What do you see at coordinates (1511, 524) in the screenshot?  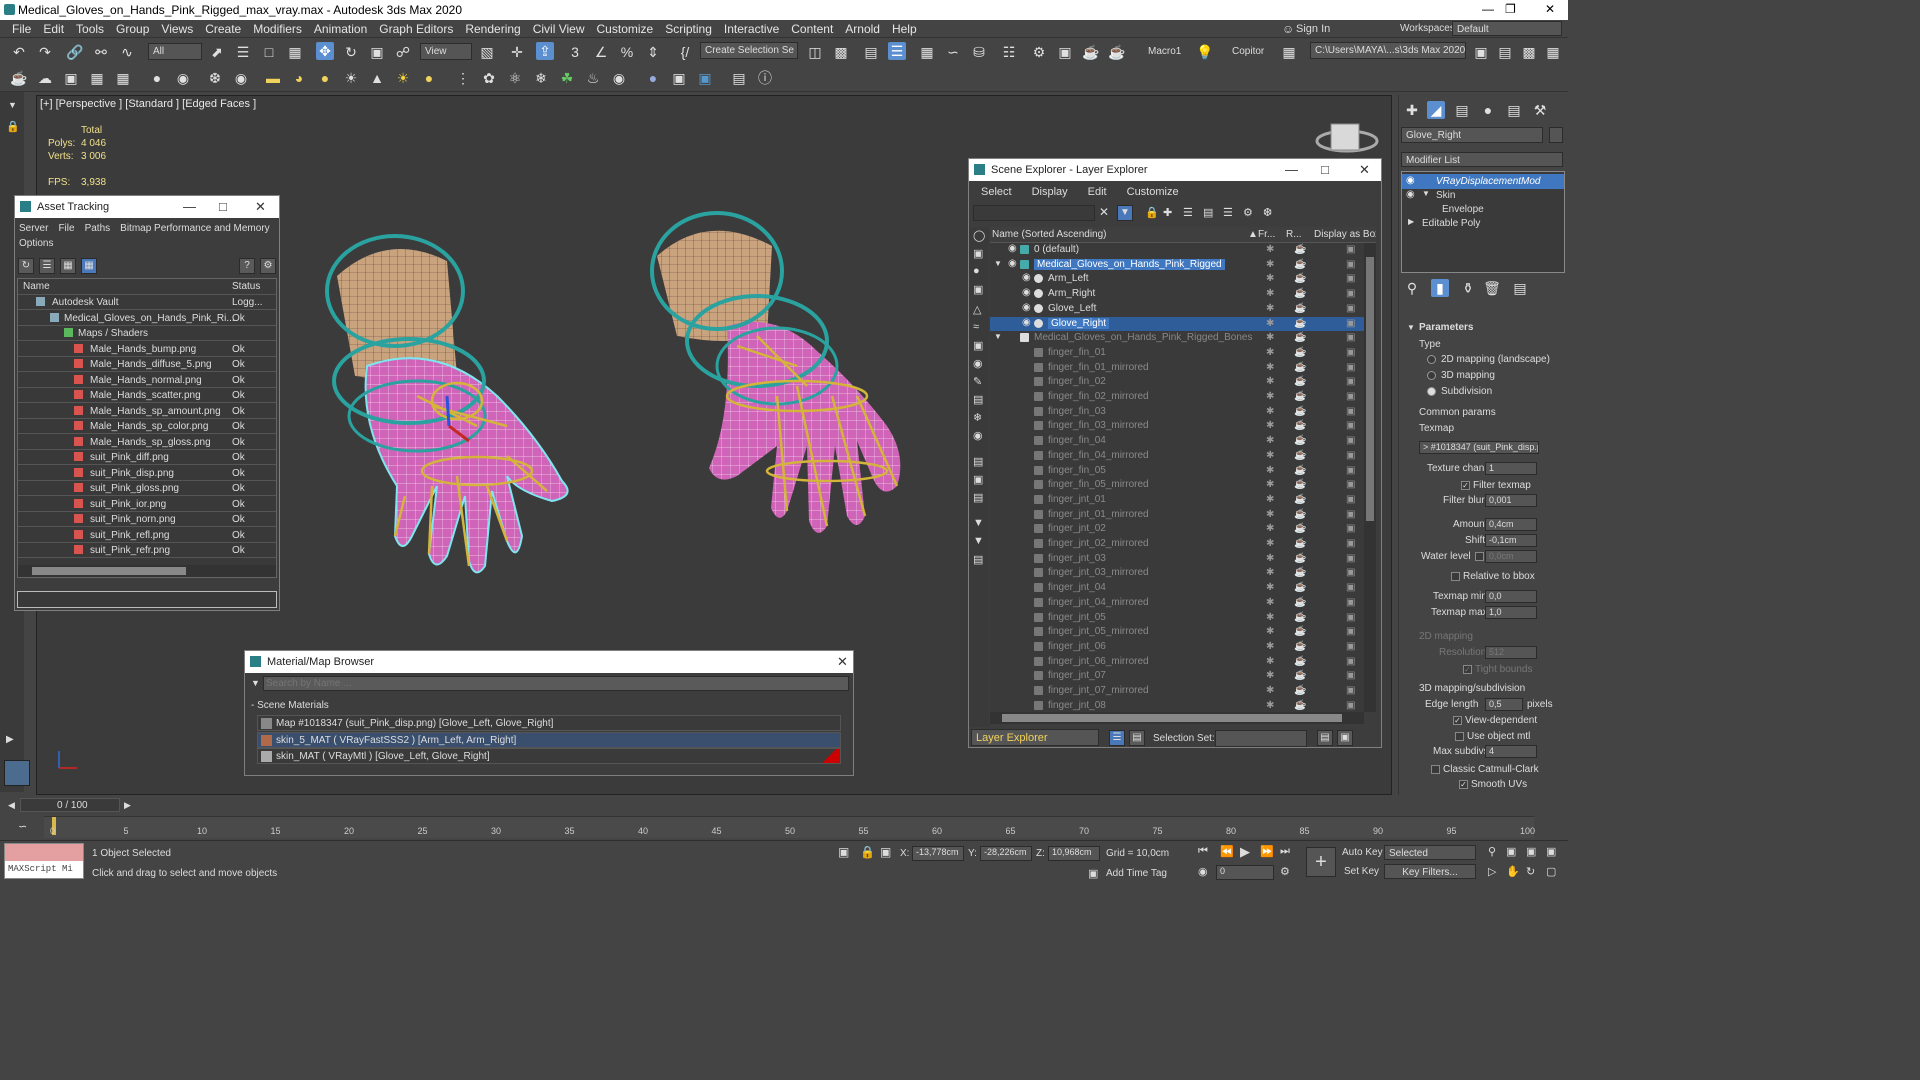 I see `amount-spinner: 0,4cm` at bounding box center [1511, 524].